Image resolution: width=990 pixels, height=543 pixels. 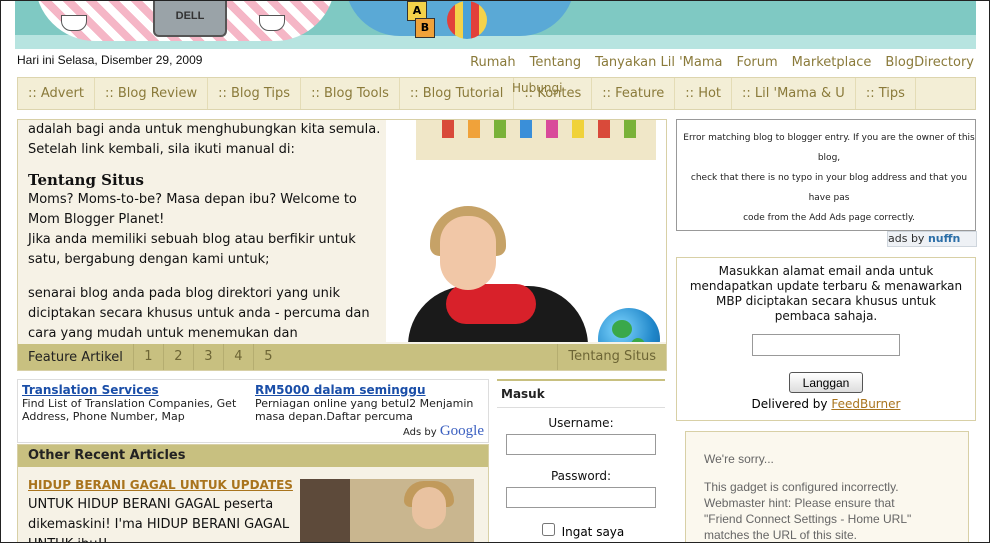 I want to click on current-date: Hari ini Selasa, Disember 29, 2009, so click(x=110, y=60).